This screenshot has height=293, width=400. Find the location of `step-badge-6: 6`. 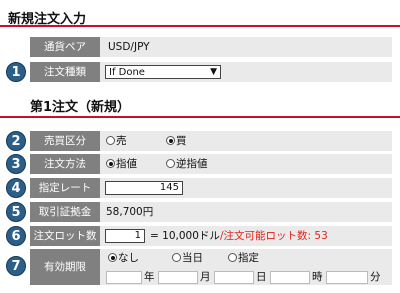

step-badge-6: 6 is located at coordinates (16, 236).